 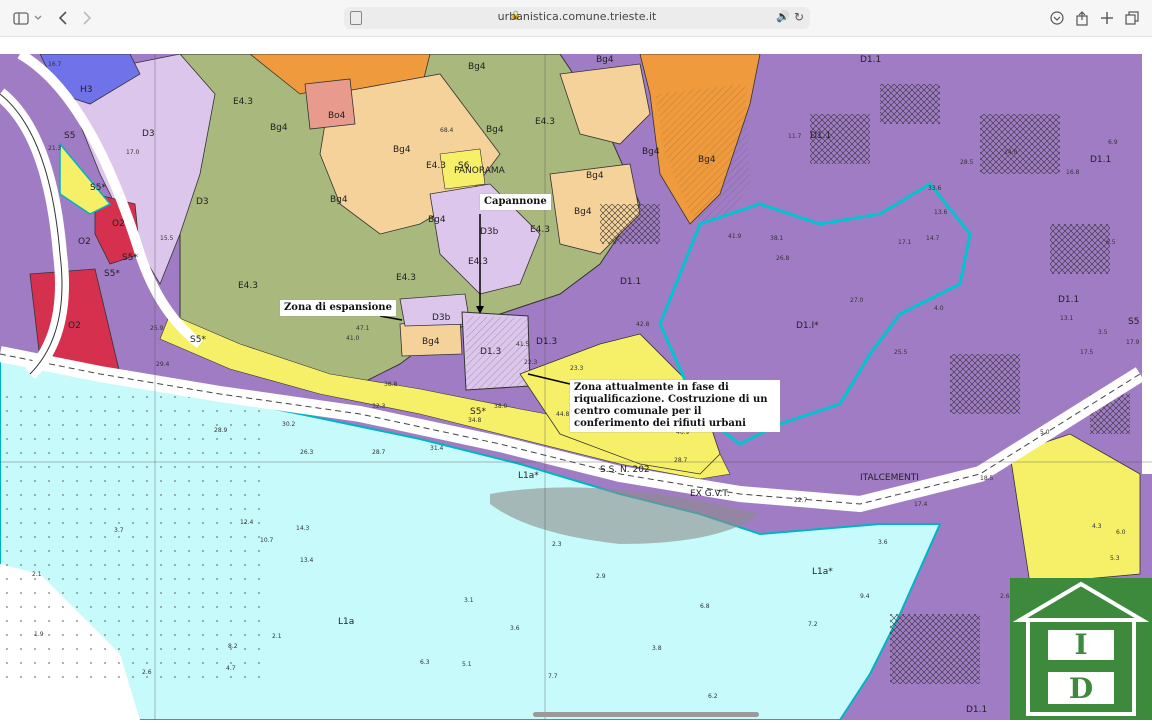 I want to click on spot-height: 17.9, so click(x=1133, y=342).